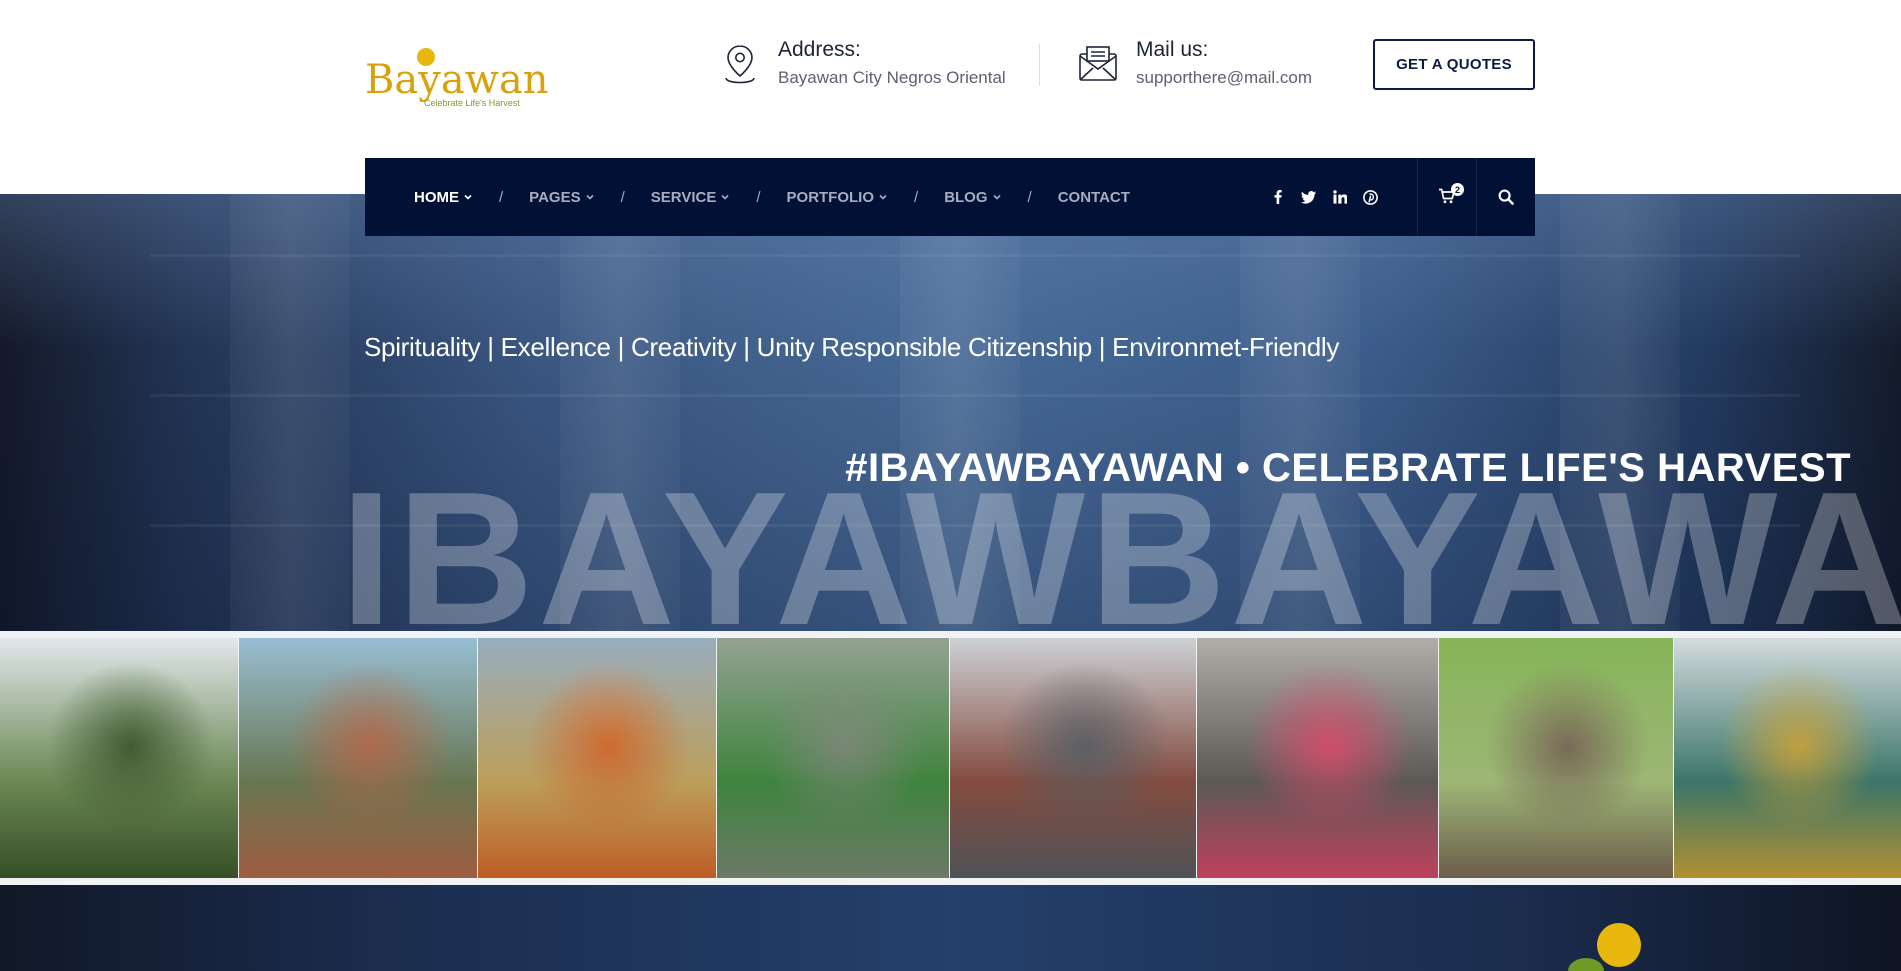 This screenshot has height=971, width=1901. I want to click on search-icon, so click(1506, 197).